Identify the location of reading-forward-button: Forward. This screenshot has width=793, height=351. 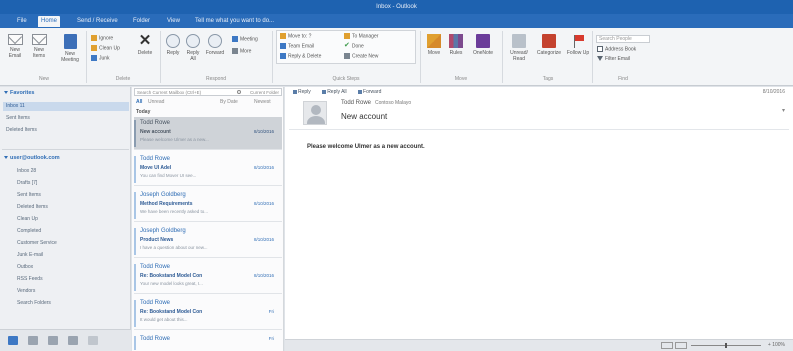
(372, 92).